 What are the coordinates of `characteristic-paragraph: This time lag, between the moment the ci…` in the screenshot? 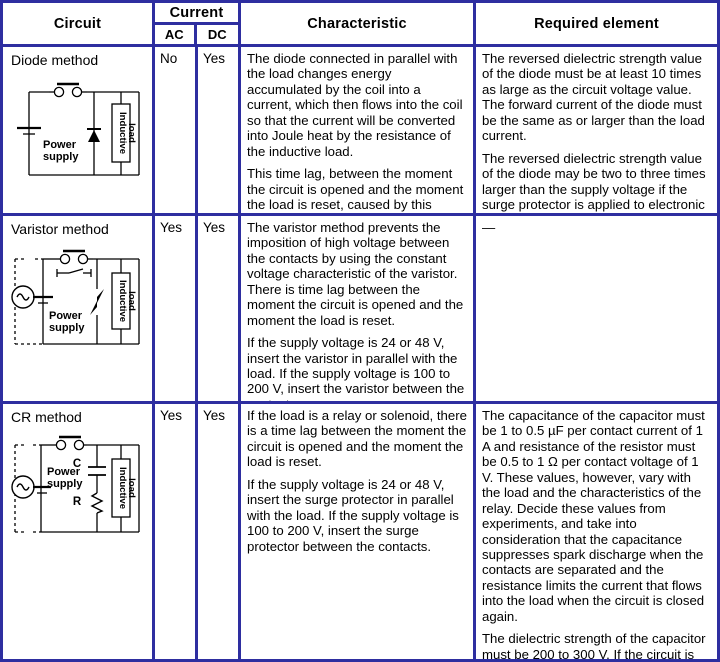 It's located at (355, 189).